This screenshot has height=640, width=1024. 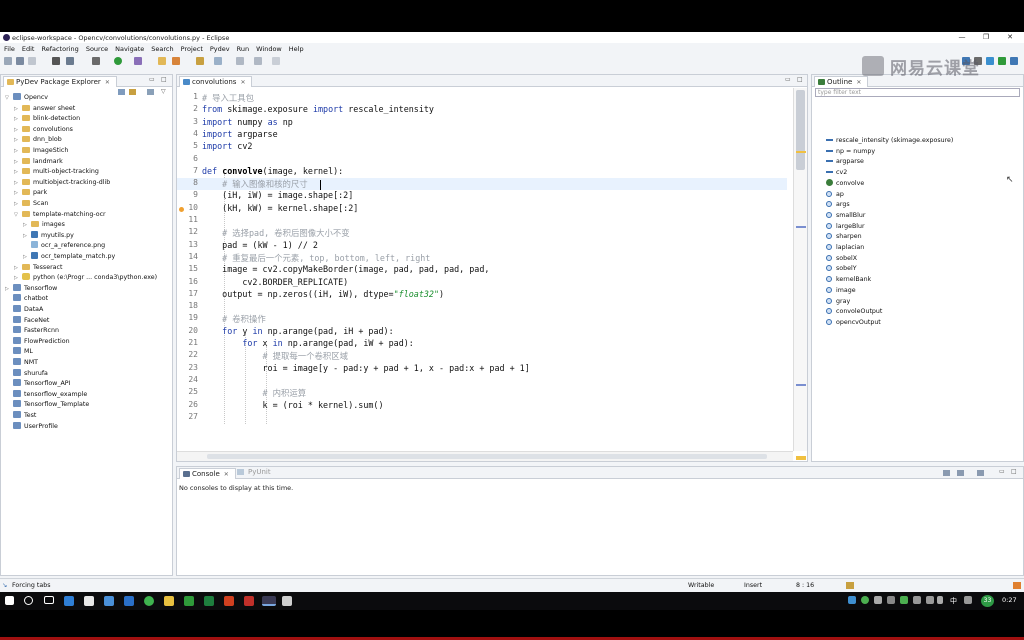 I want to click on outline-item: args, so click(x=838, y=205).